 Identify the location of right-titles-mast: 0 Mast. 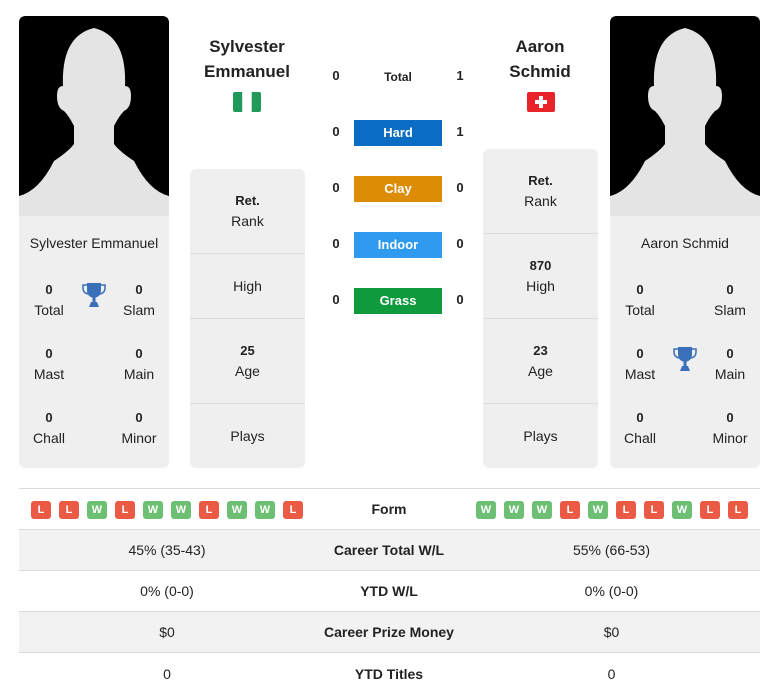
(640, 364).